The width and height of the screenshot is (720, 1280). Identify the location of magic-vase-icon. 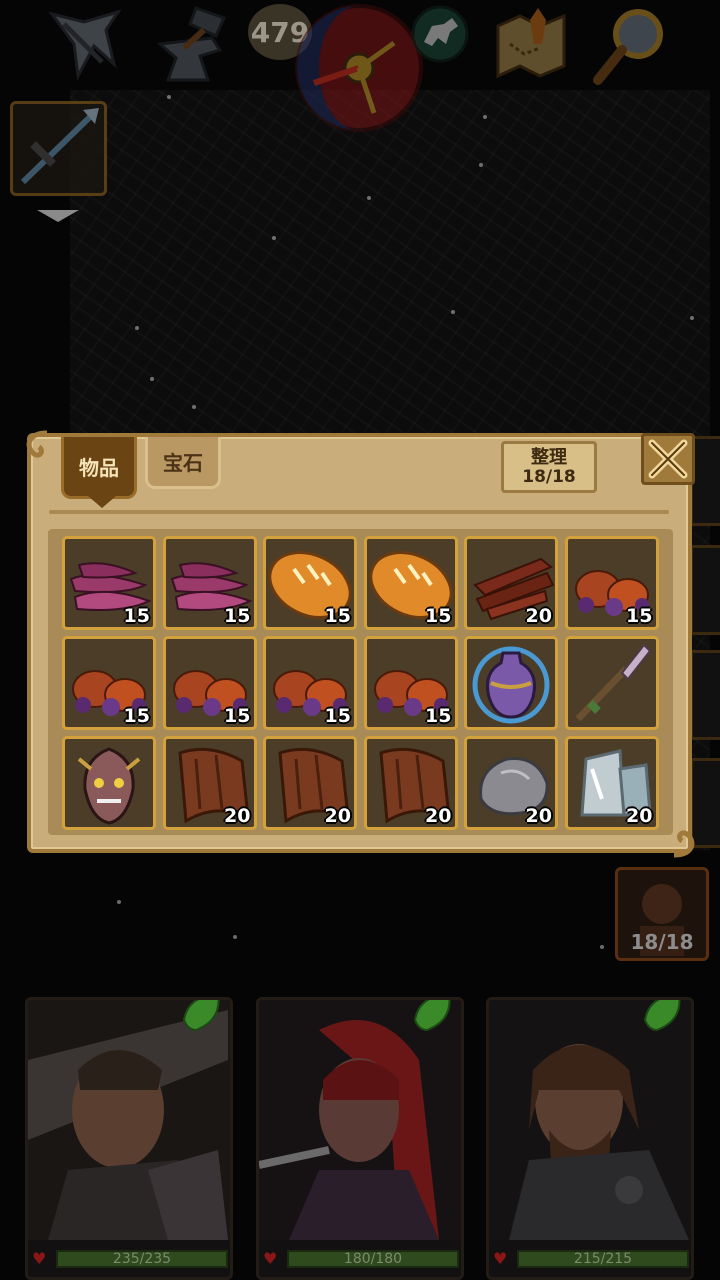
(511, 685).